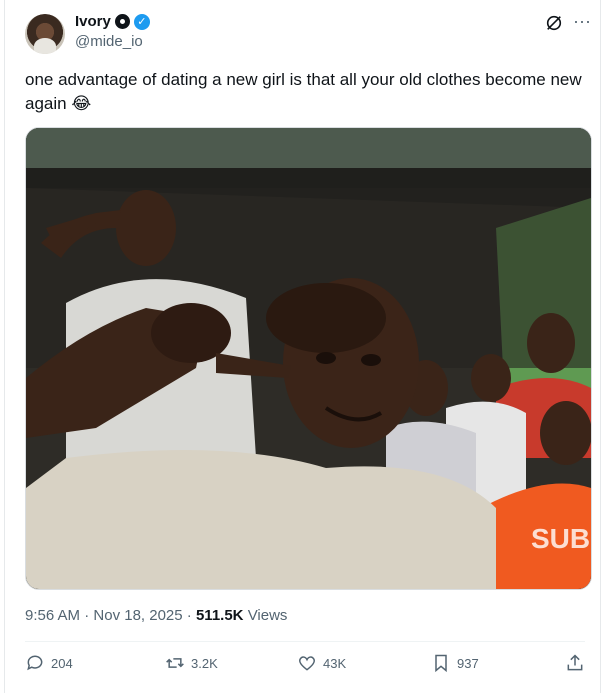 This screenshot has width=611, height=693. I want to click on author-name-row: Ivory ✓, so click(112, 21).